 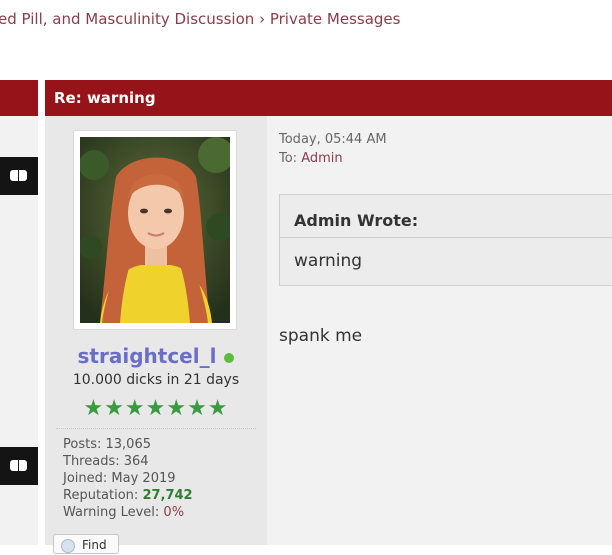 I want to click on stat-joined-label: Joined:, so click(x=85, y=478).